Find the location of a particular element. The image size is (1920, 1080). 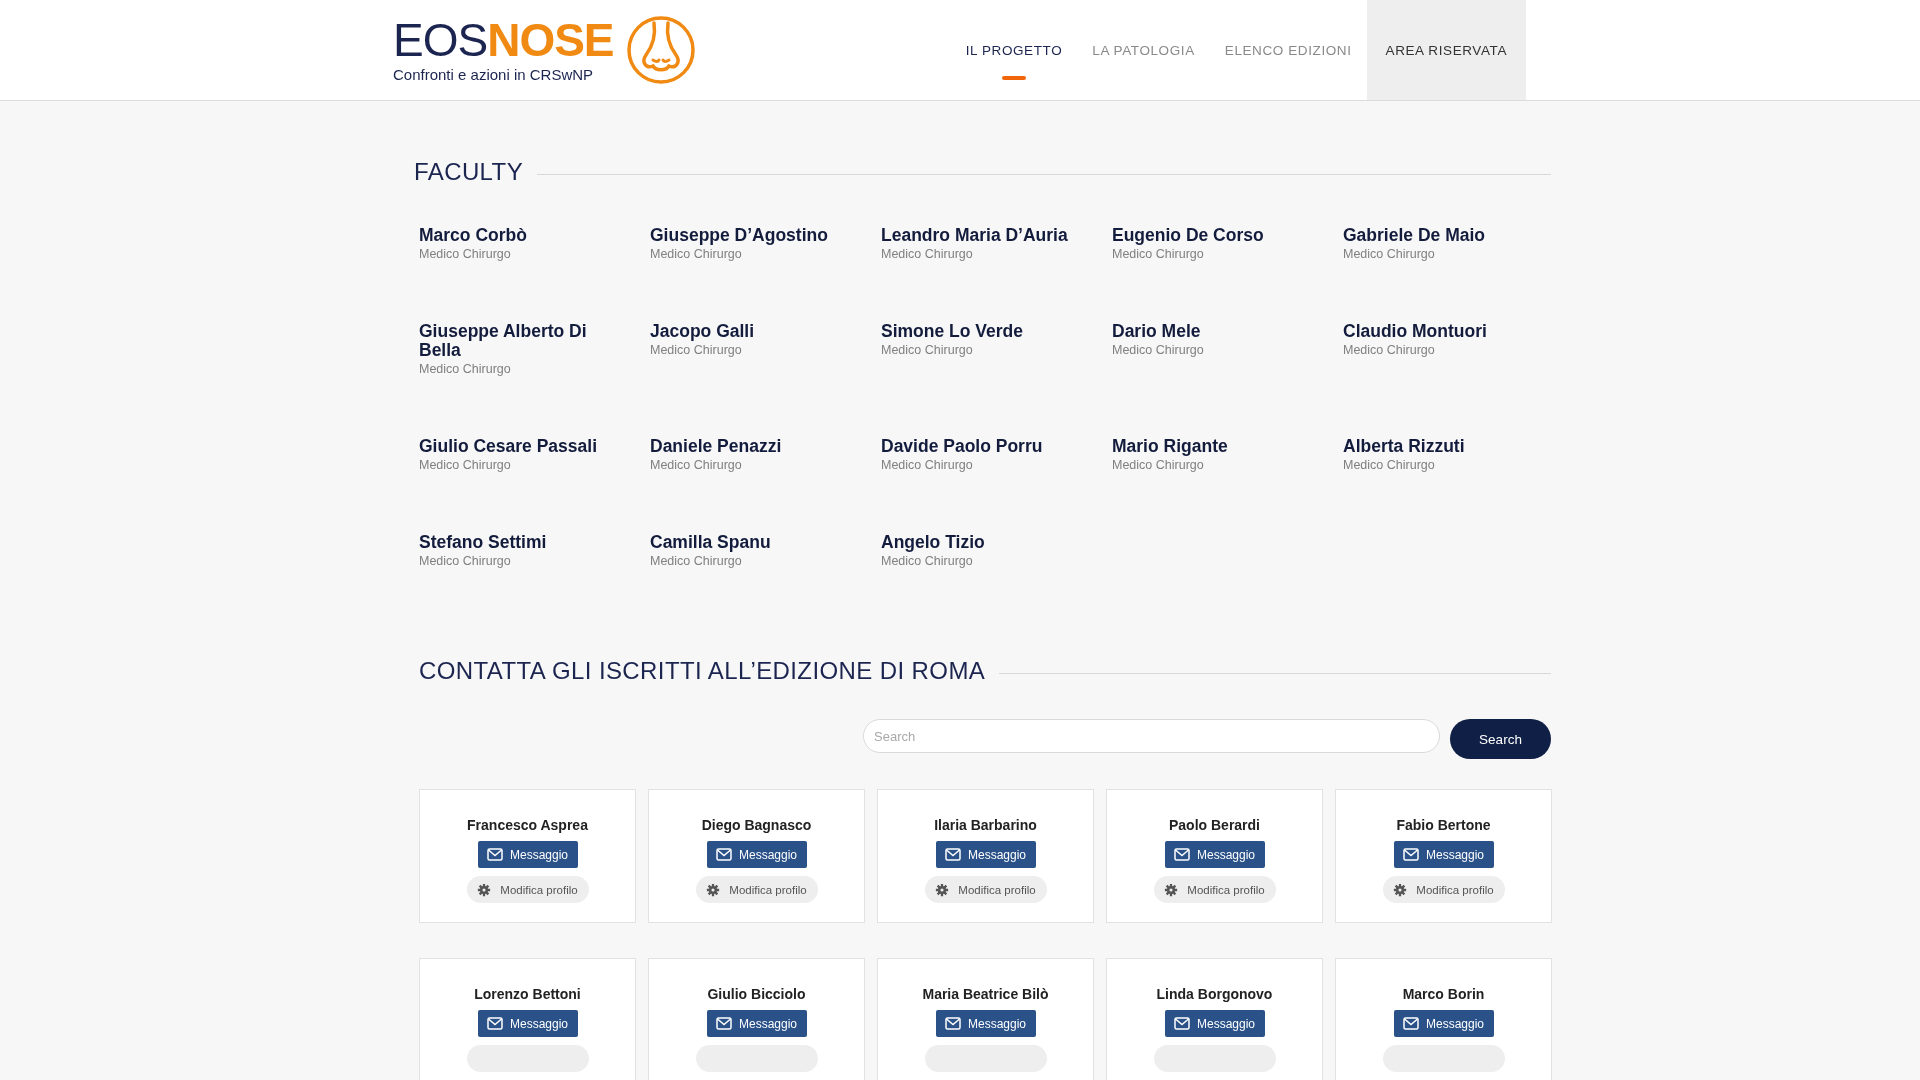

contact-name: Linda Borgonovo is located at coordinates (1214, 994).